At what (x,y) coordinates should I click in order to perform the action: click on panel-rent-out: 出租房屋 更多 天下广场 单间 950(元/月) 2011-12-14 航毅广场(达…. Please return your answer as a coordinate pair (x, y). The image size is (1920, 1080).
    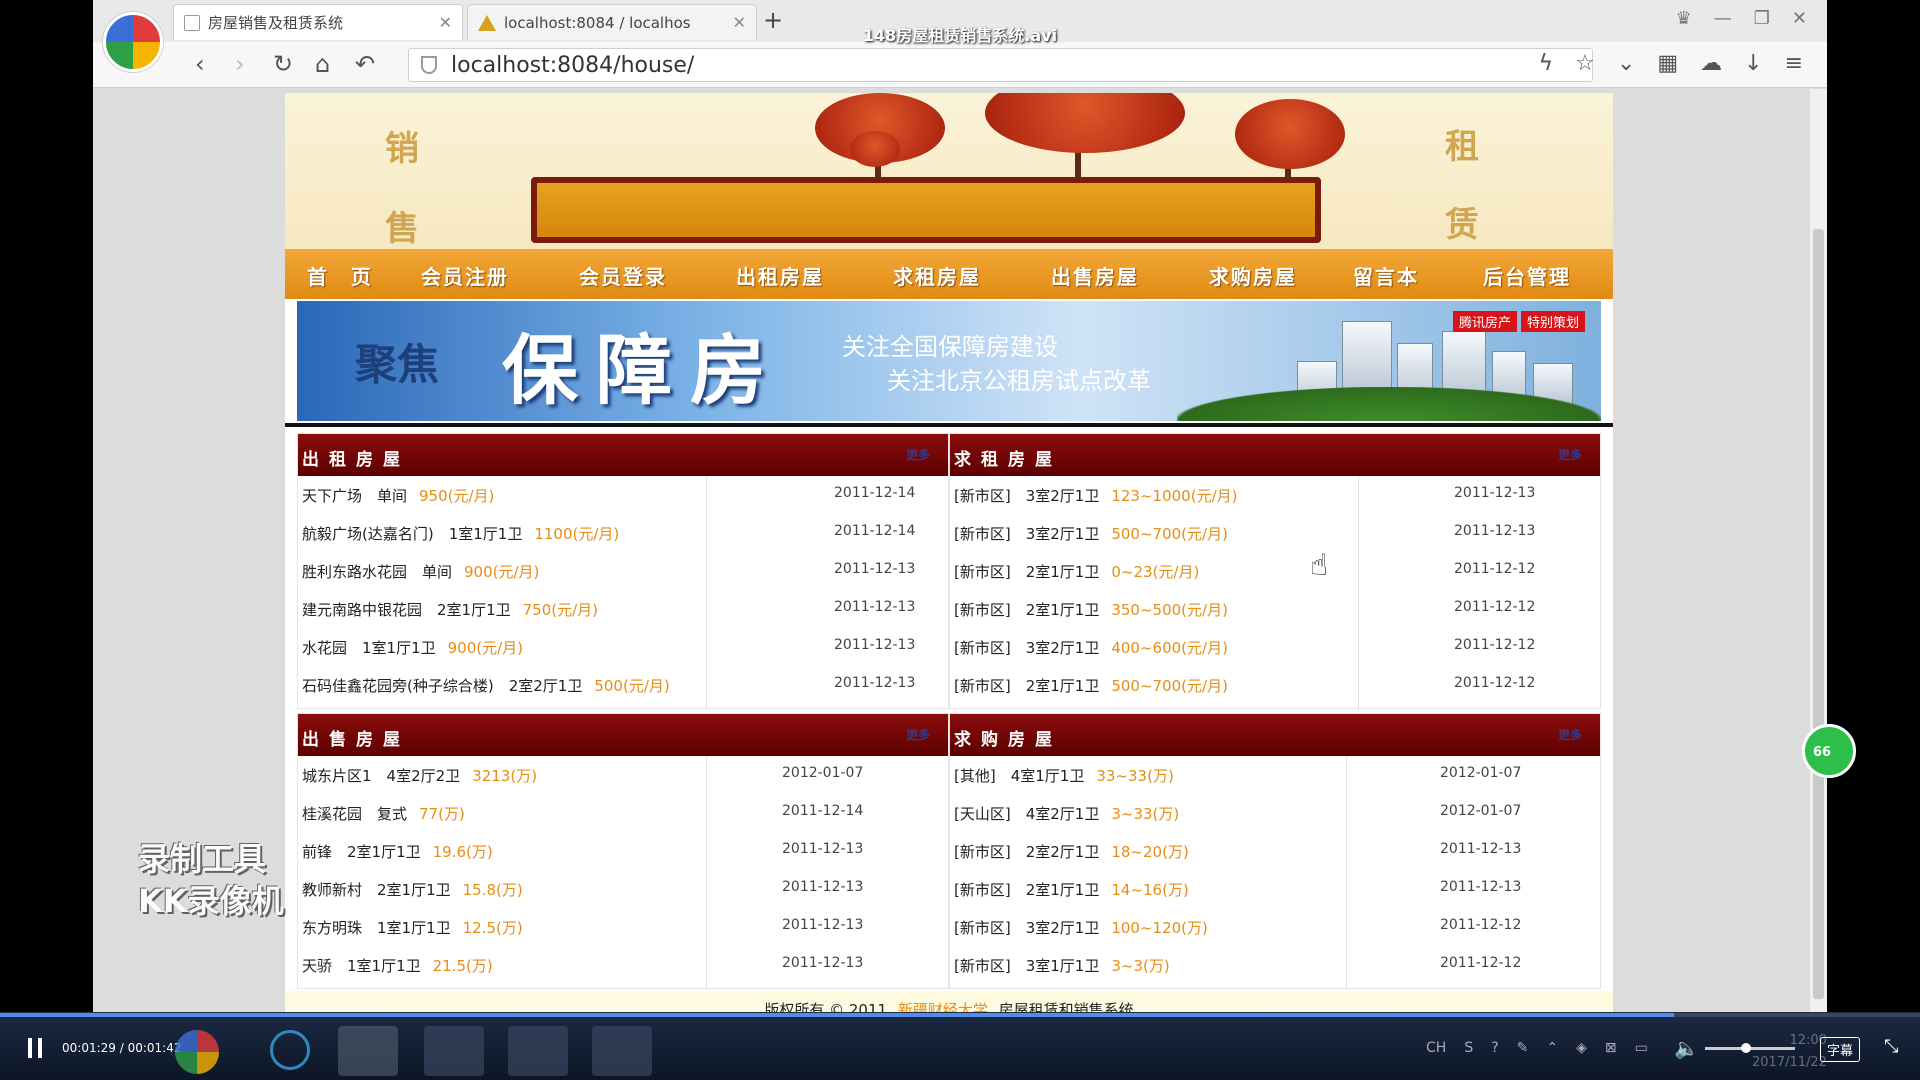
    Looking at the image, I should click on (623, 571).